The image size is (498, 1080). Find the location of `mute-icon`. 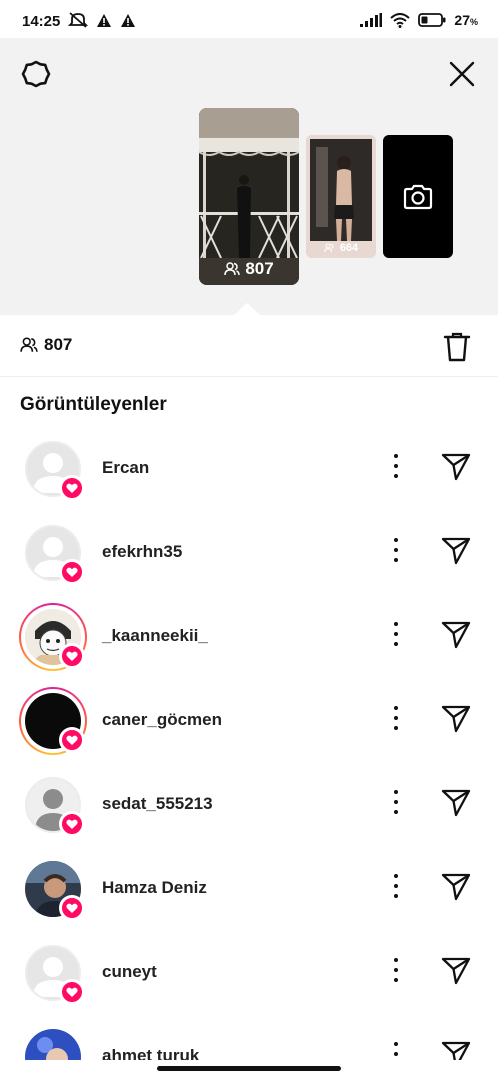

mute-icon is located at coordinates (78, 20).